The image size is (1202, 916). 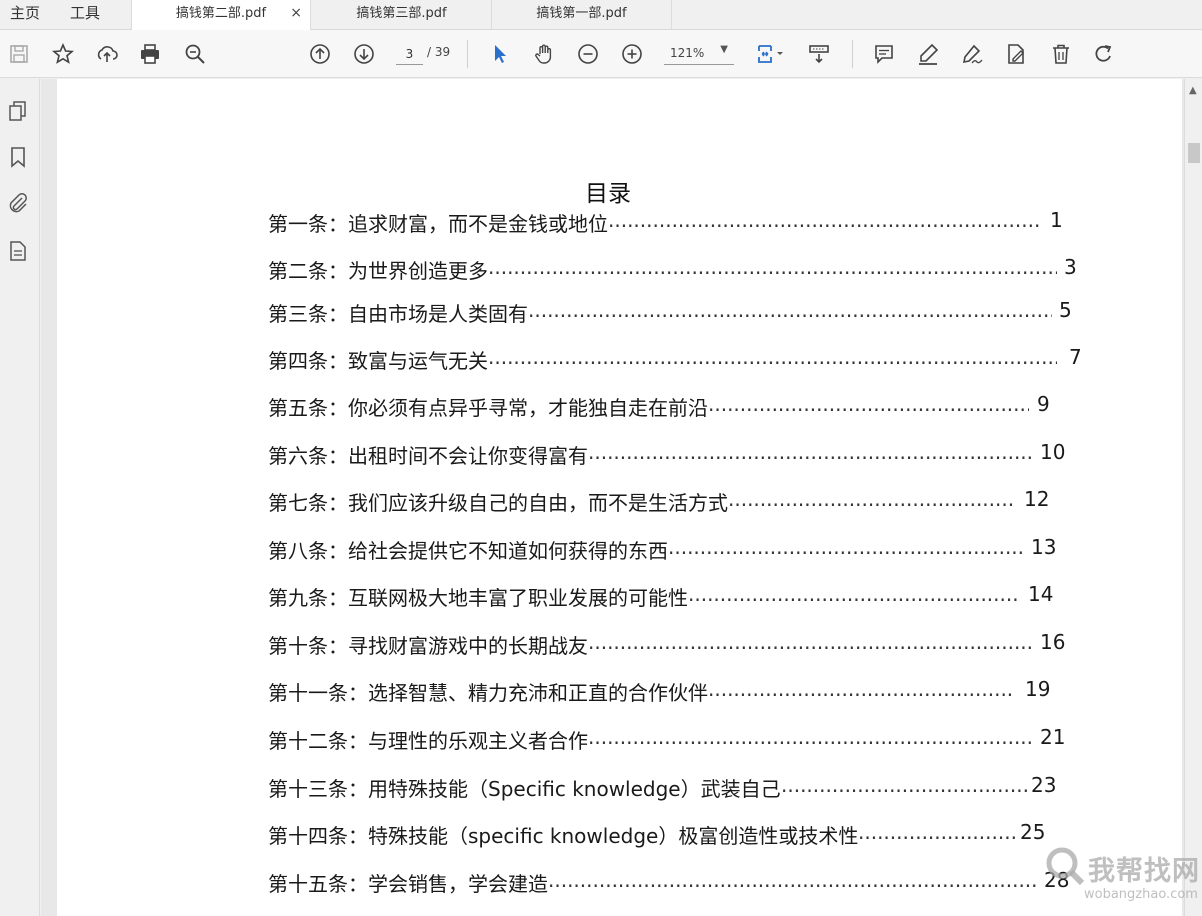 What do you see at coordinates (1053, 642) in the screenshot?
I see `toc-page-number: 16` at bounding box center [1053, 642].